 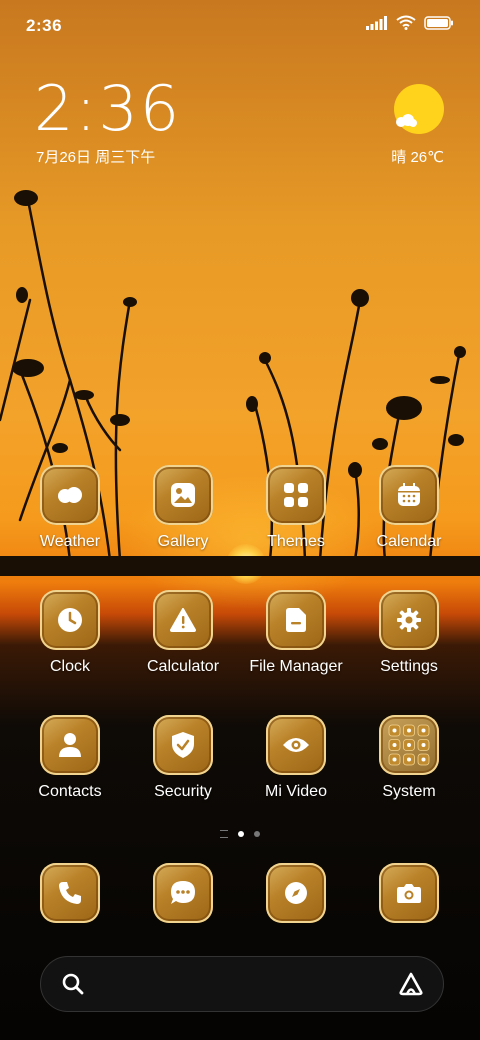 I want to click on weather-icon, so click(x=70, y=495).